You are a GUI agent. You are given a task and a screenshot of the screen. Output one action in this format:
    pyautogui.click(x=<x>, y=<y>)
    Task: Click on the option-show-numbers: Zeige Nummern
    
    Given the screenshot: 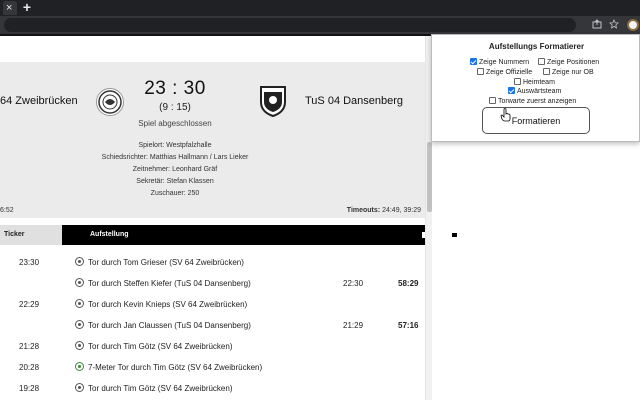 What is the action you would take?
    pyautogui.click(x=499, y=62)
    